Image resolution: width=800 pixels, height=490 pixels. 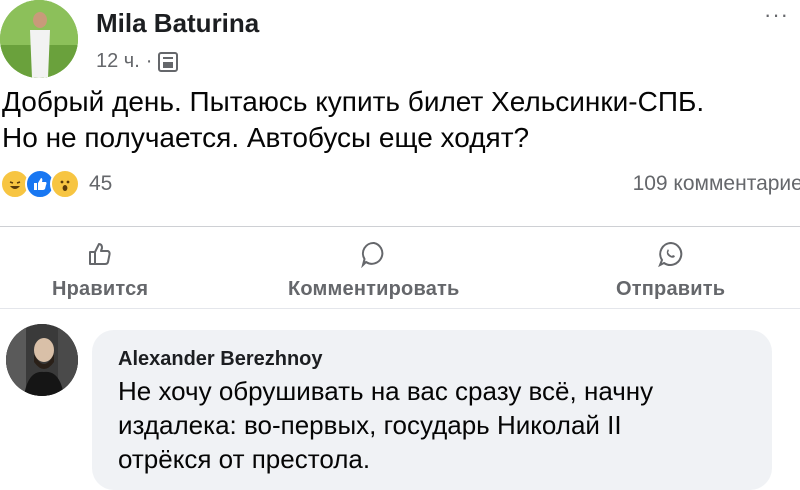 What do you see at coordinates (776, 15) in the screenshot?
I see `more-options-button: ···` at bounding box center [776, 15].